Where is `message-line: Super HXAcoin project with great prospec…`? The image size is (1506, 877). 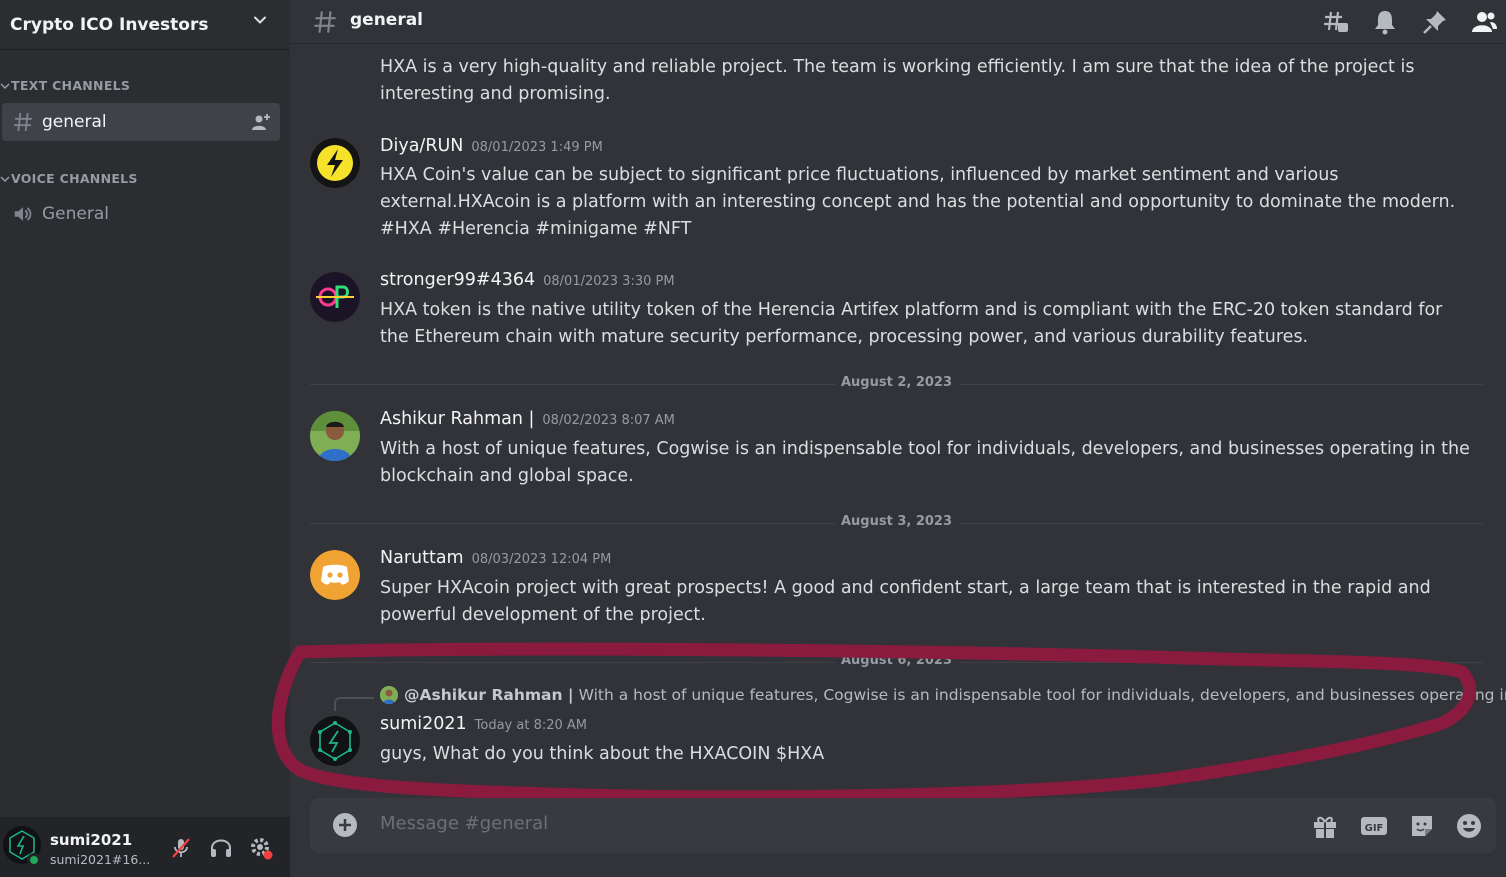 message-line: Super HXAcoin project with great prospec… is located at coordinates (905, 588).